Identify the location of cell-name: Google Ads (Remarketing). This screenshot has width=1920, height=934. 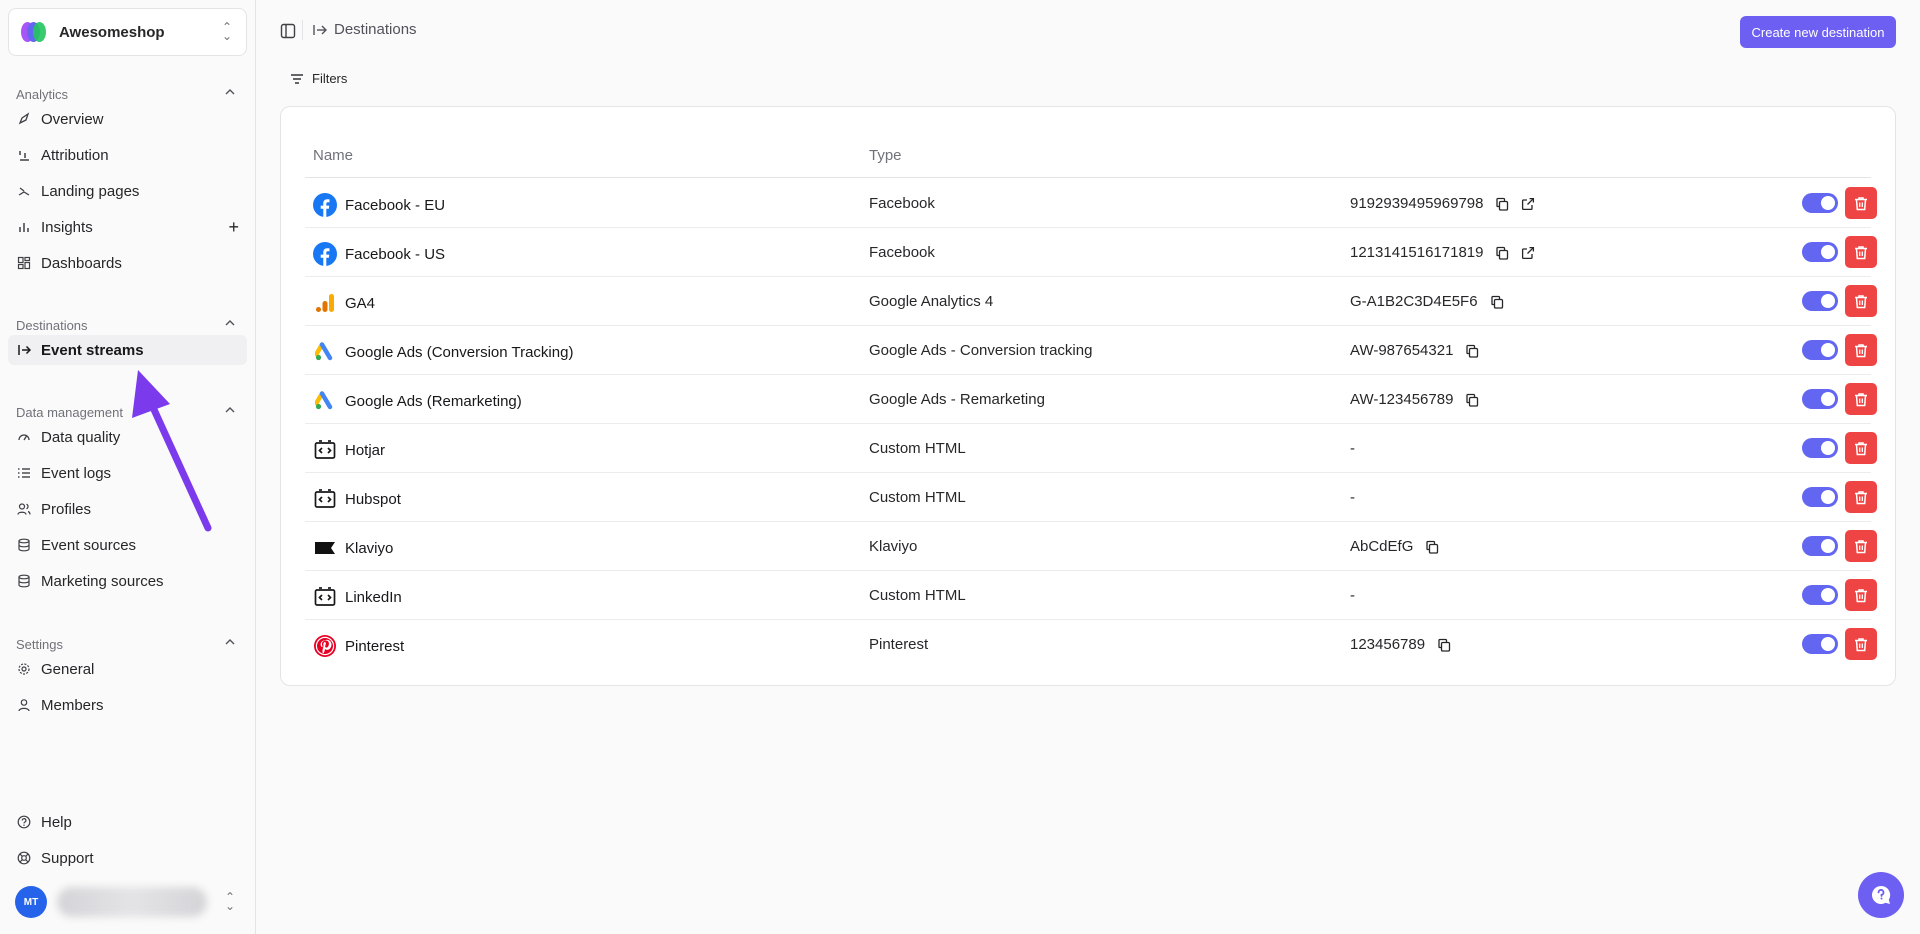
(417, 401).